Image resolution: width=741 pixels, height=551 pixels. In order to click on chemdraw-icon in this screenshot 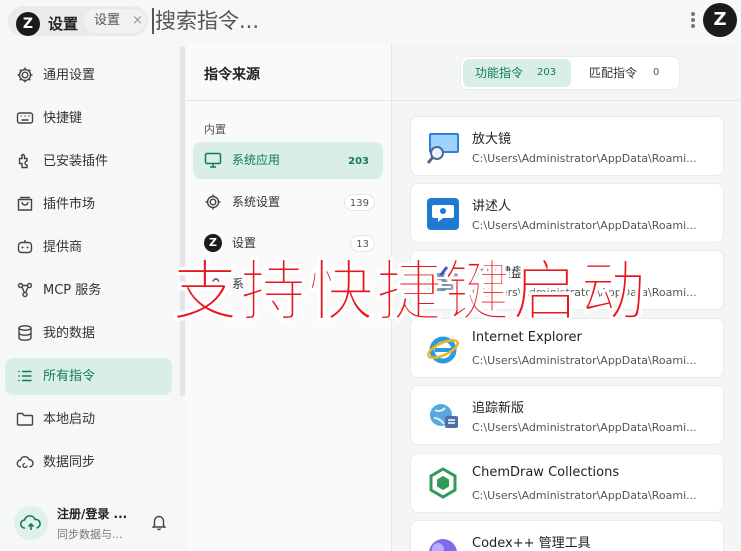, I will do `click(443, 483)`.